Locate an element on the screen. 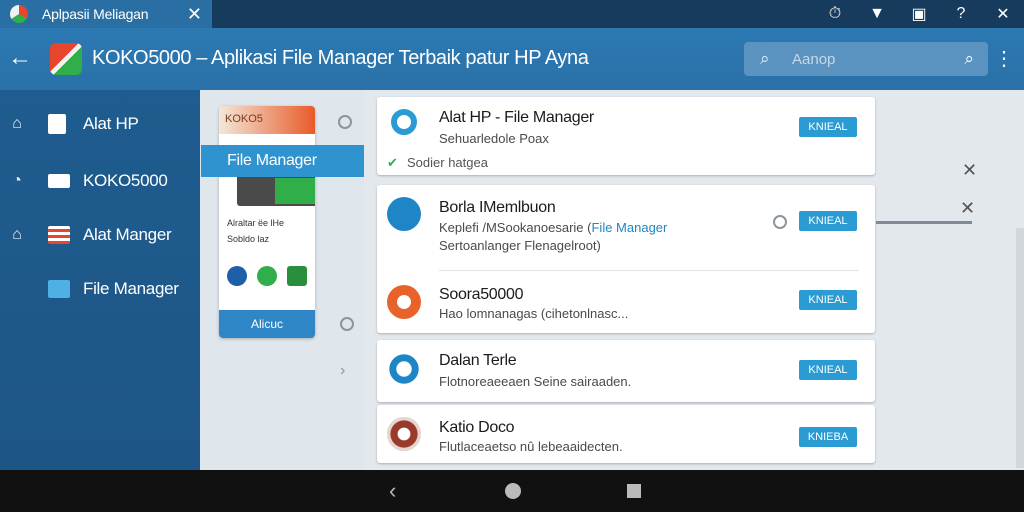 The height and width of the screenshot is (512, 1024). sidebar-item-alat-hp: ⌂ Alat HP is located at coordinates (100, 124).